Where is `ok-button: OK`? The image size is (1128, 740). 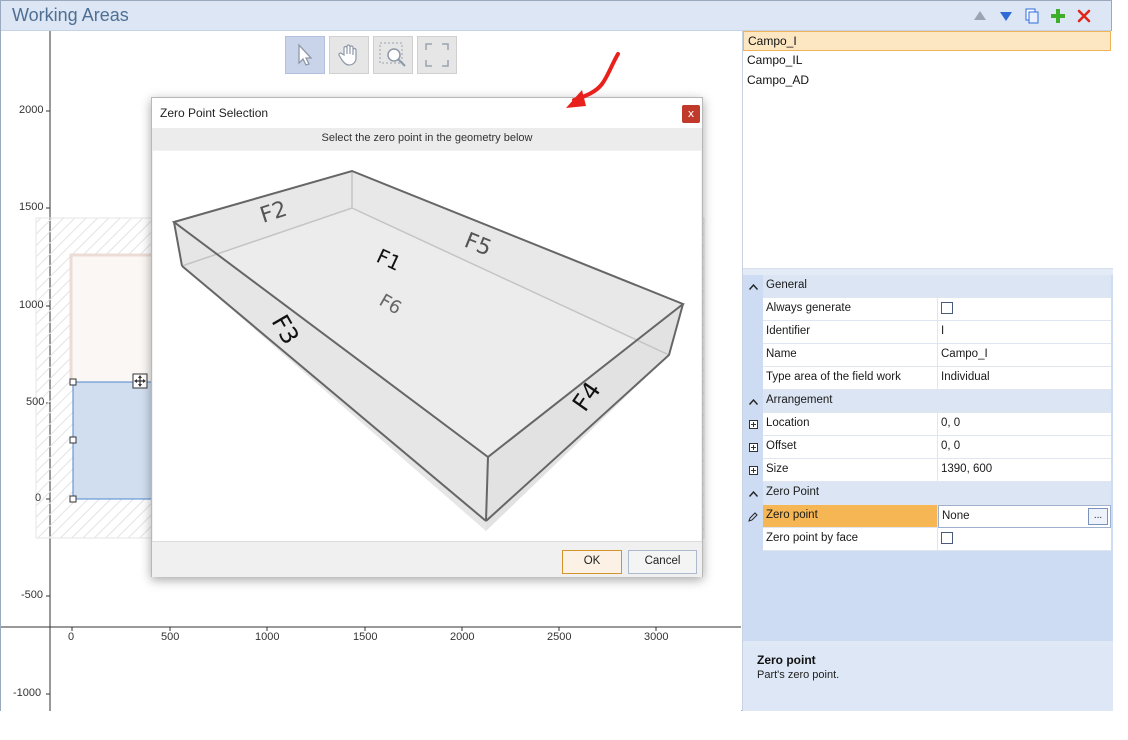 ok-button: OK is located at coordinates (592, 562).